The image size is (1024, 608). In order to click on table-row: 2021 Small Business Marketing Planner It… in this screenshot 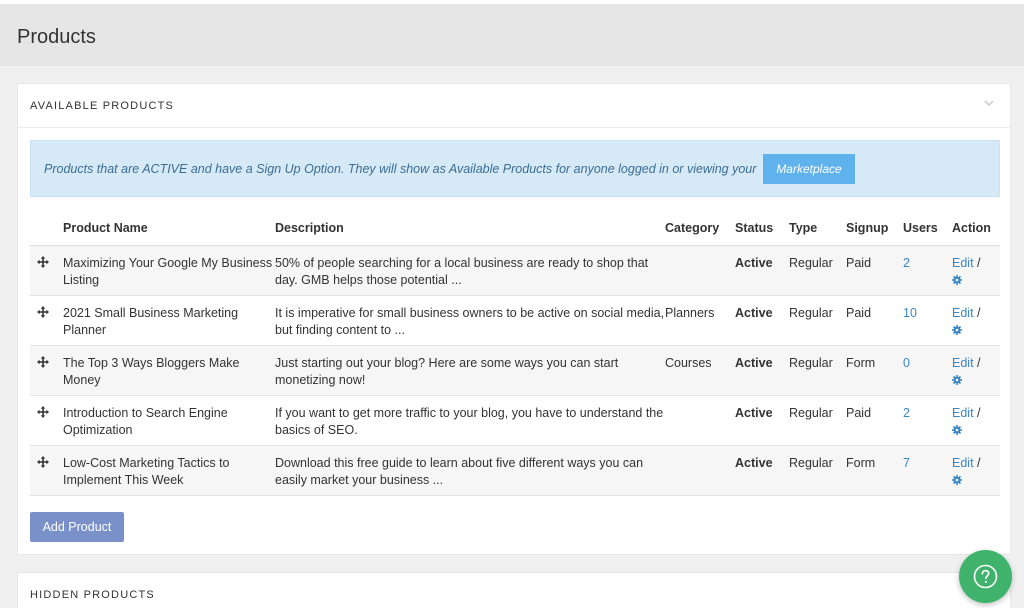, I will do `click(515, 320)`.